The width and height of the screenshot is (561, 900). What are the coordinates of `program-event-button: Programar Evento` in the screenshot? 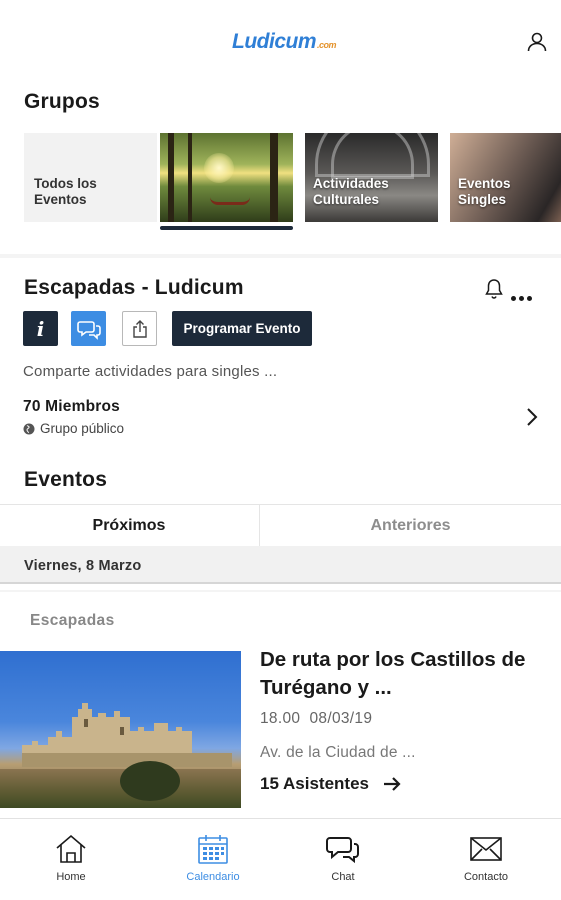 It's located at (242, 328).